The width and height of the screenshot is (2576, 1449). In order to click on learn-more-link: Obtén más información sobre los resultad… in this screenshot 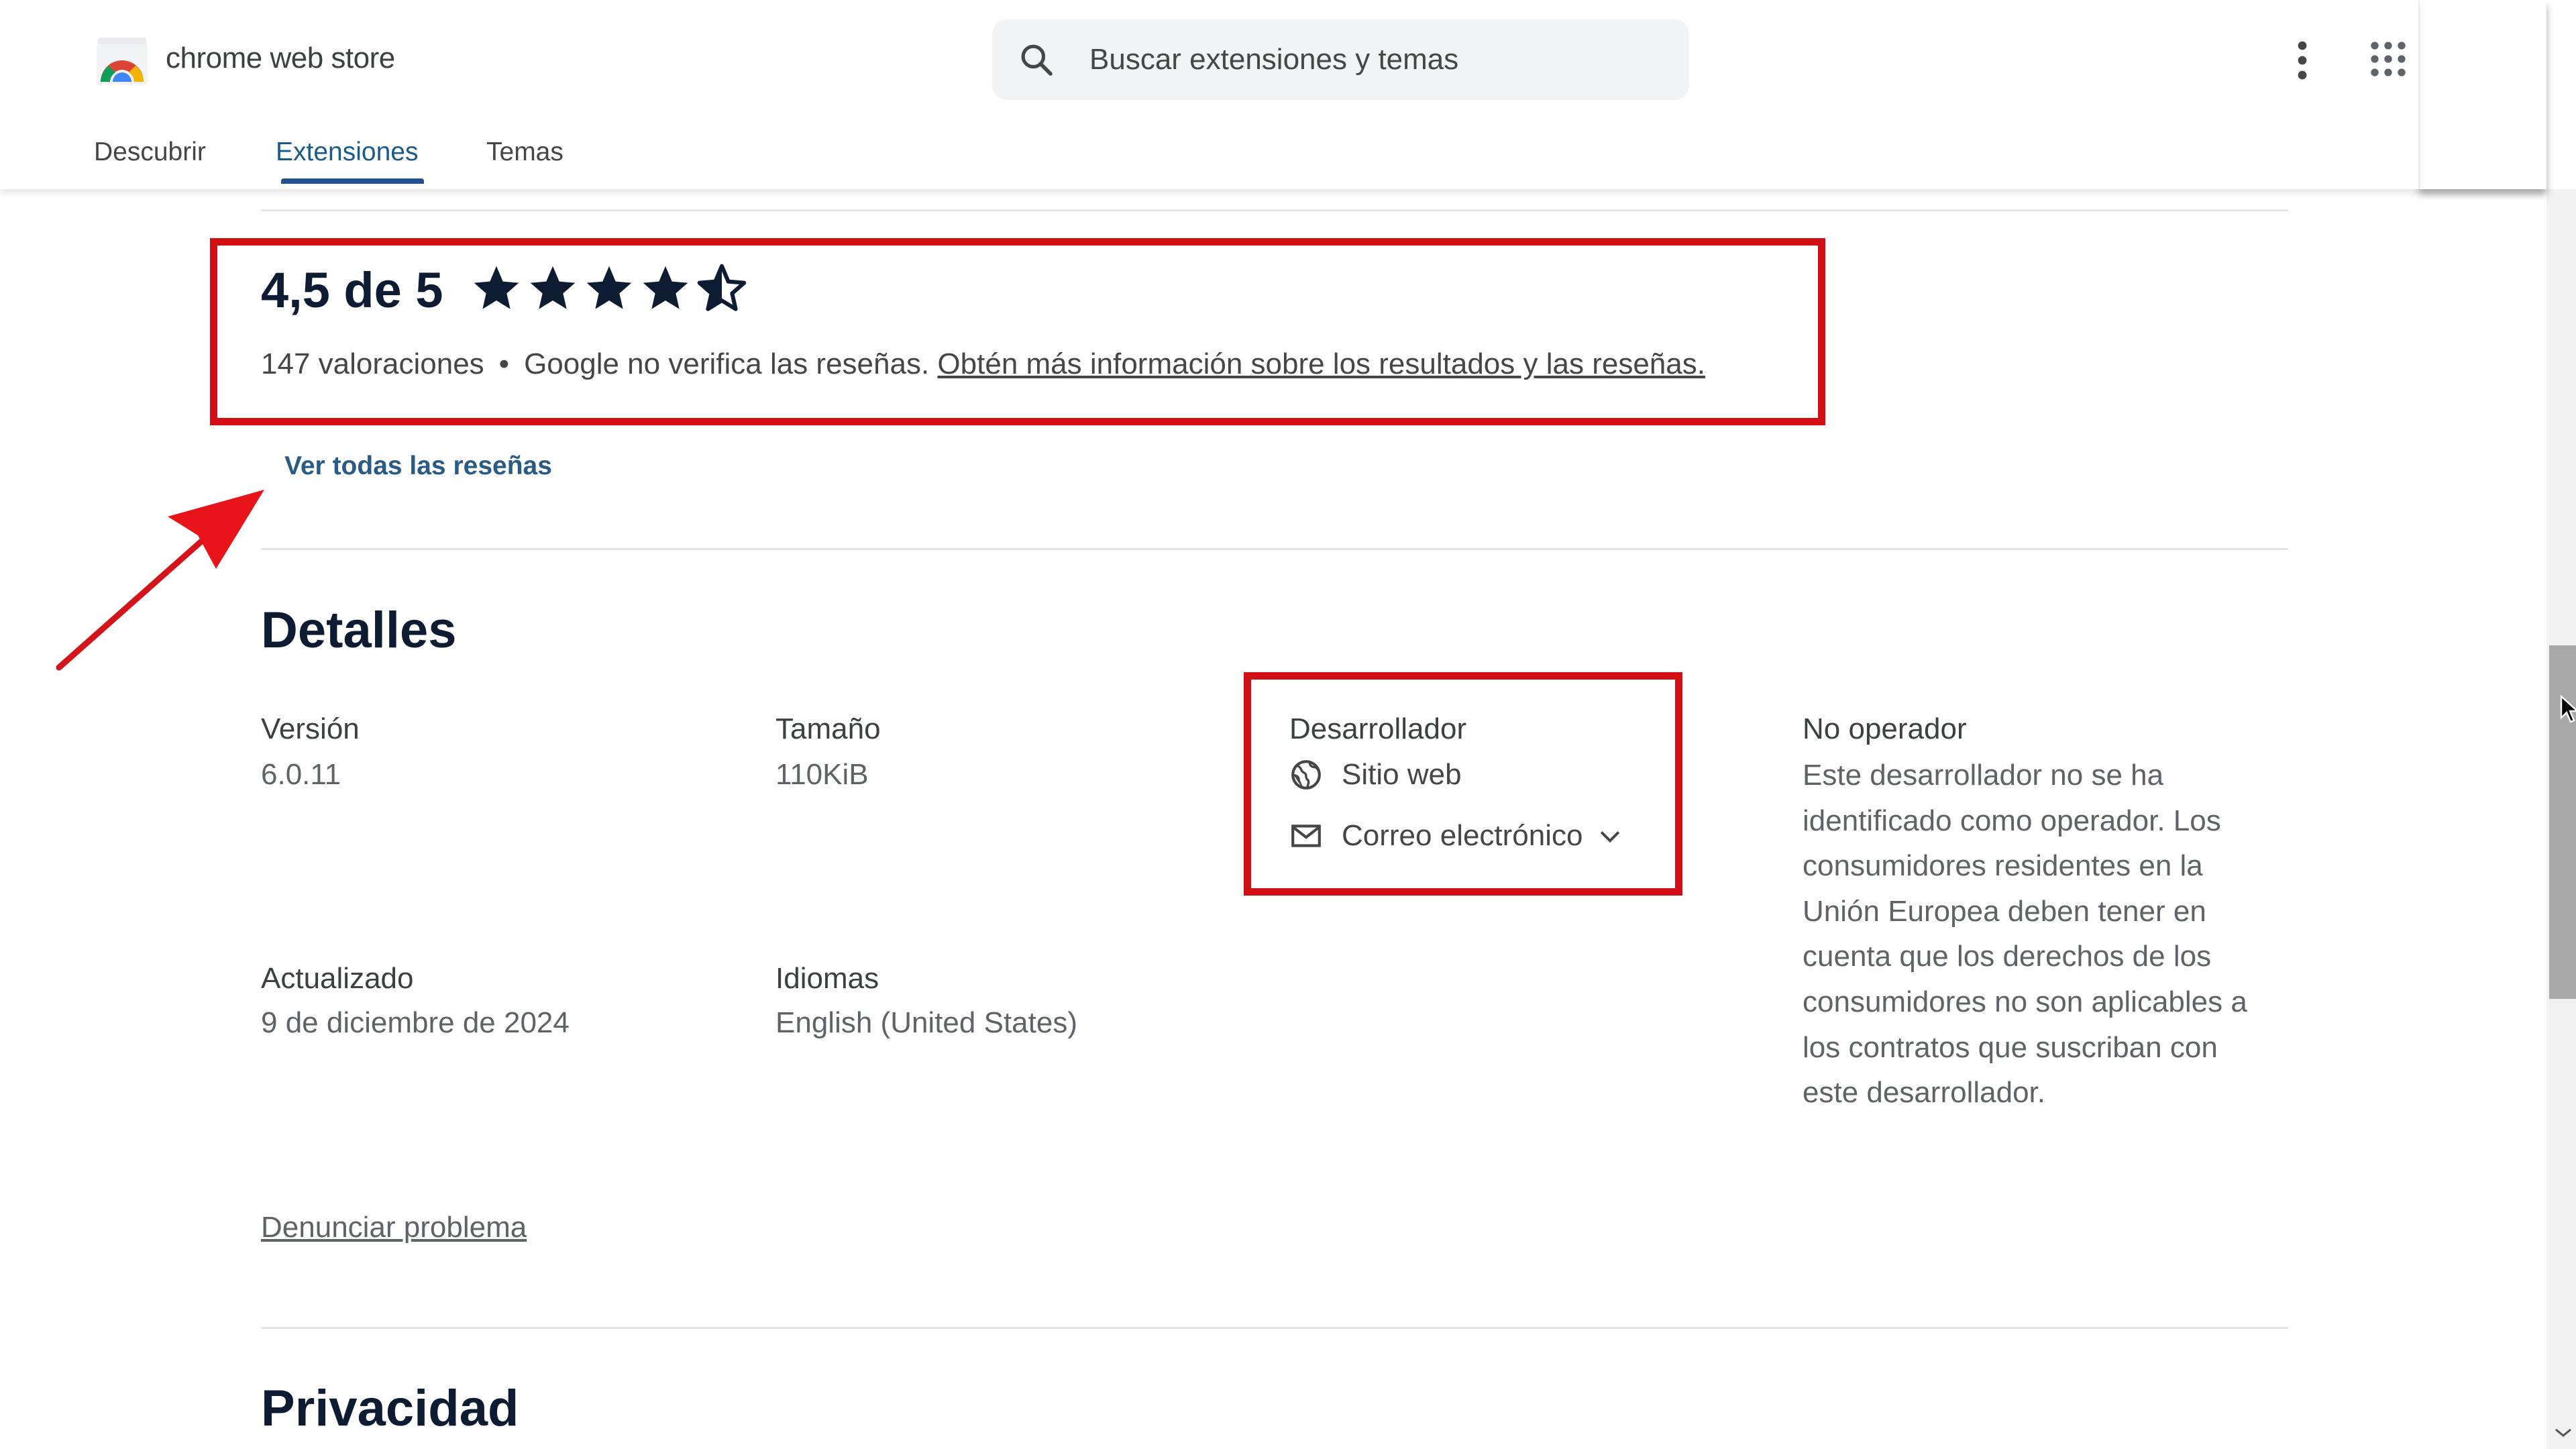, I will do `click(1321, 363)`.